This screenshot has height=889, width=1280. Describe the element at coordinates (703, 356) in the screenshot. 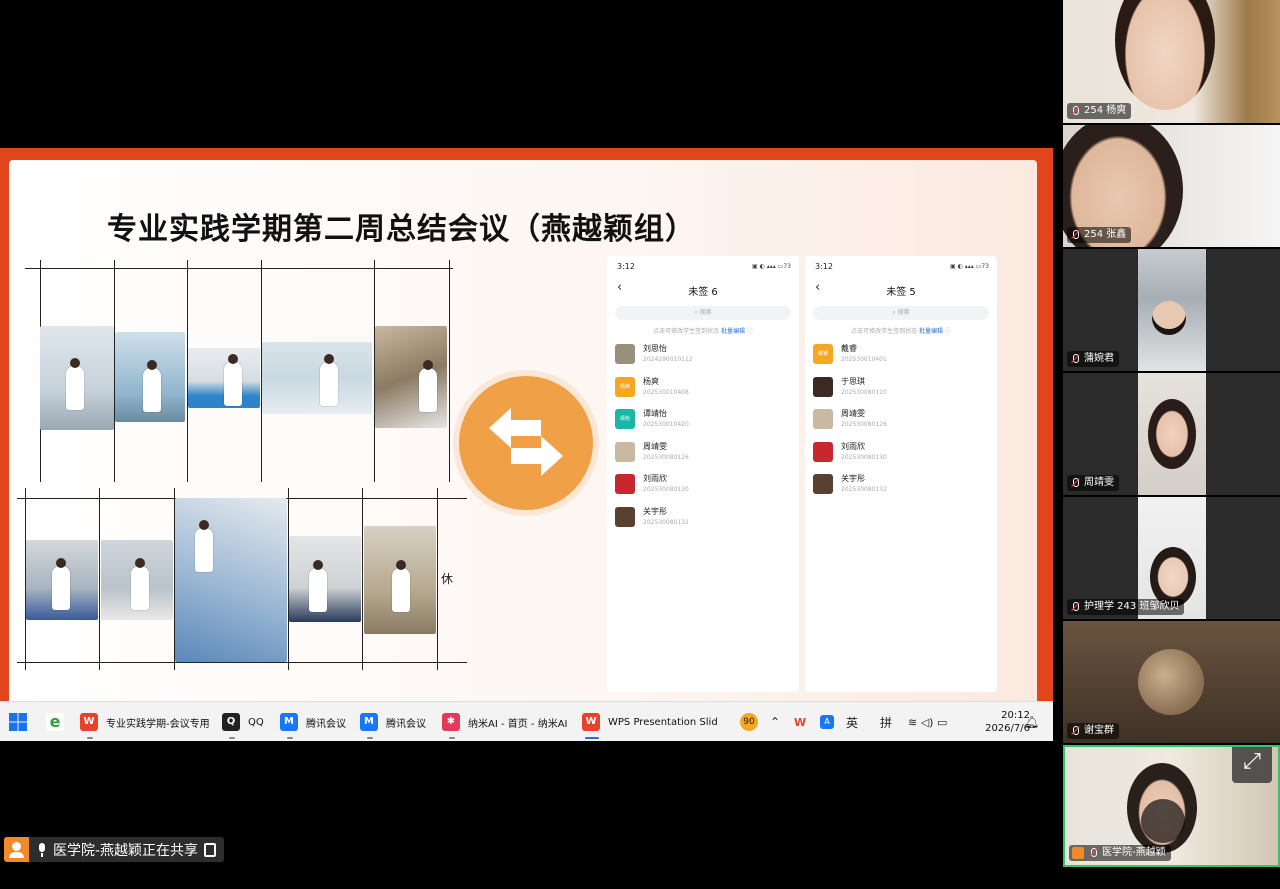

I see `student-row: 刘思怡 2024290010112` at that location.